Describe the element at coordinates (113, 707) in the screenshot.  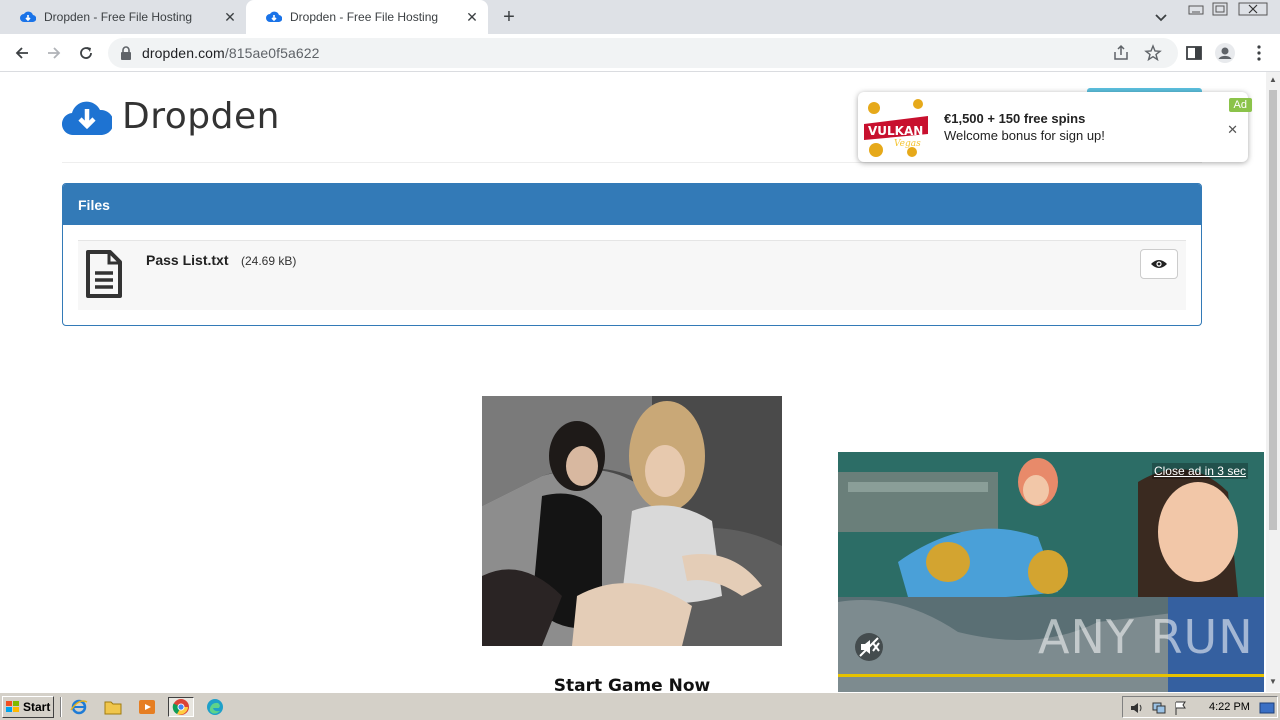
I see `file-explorer-icon` at that location.